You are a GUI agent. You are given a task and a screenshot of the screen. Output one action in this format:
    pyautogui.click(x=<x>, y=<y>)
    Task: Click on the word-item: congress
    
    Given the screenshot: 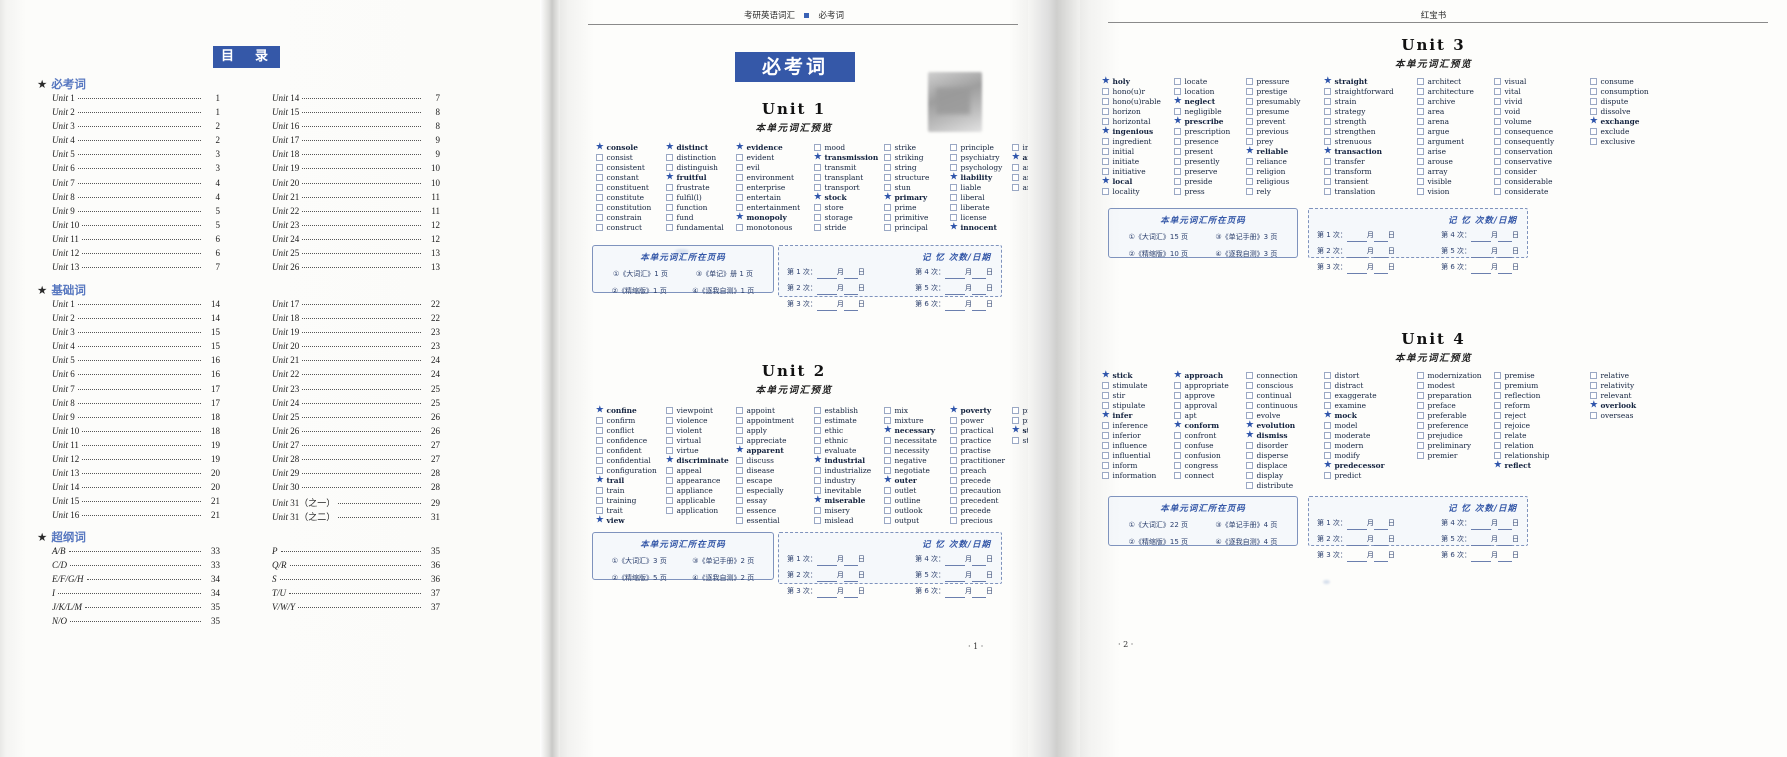 What is the action you would take?
    pyautogui.click(x=1210, y=465)
    